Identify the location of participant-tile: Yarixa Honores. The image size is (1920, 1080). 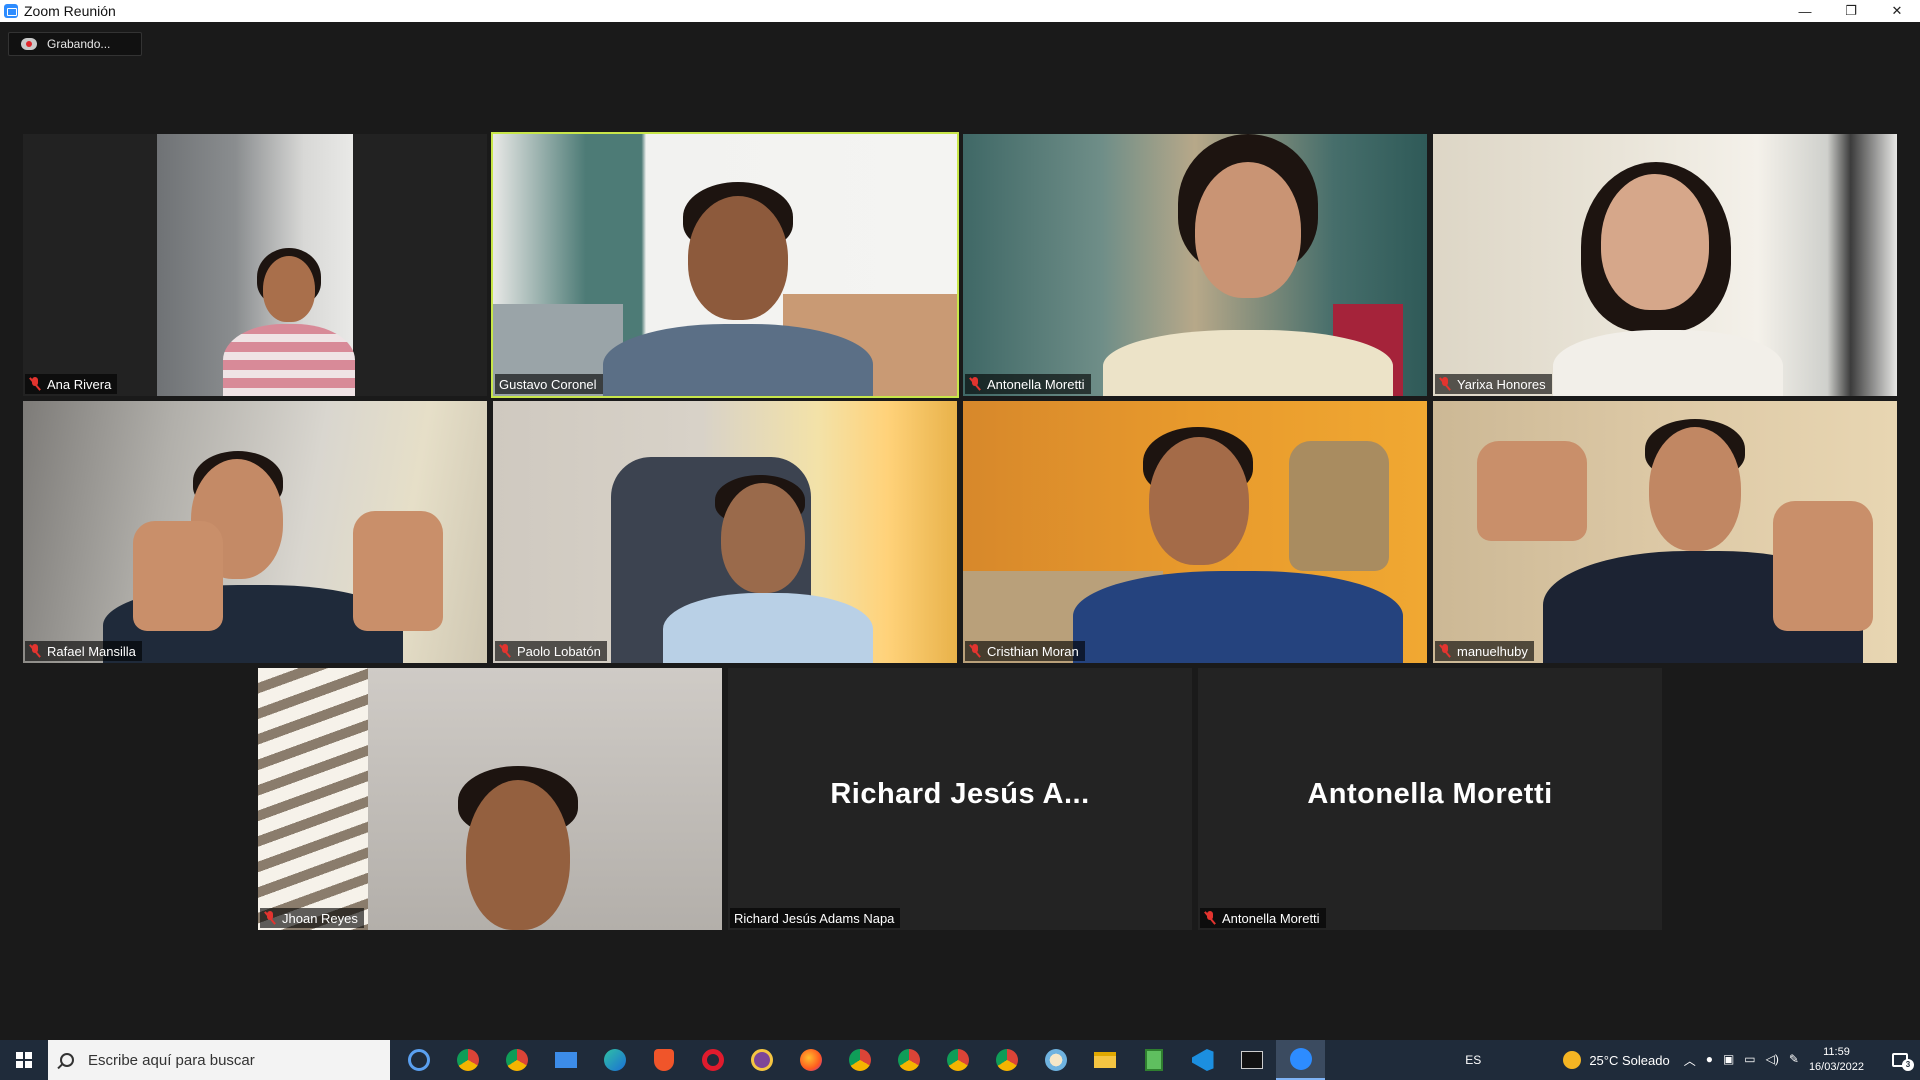
(1665, 265).